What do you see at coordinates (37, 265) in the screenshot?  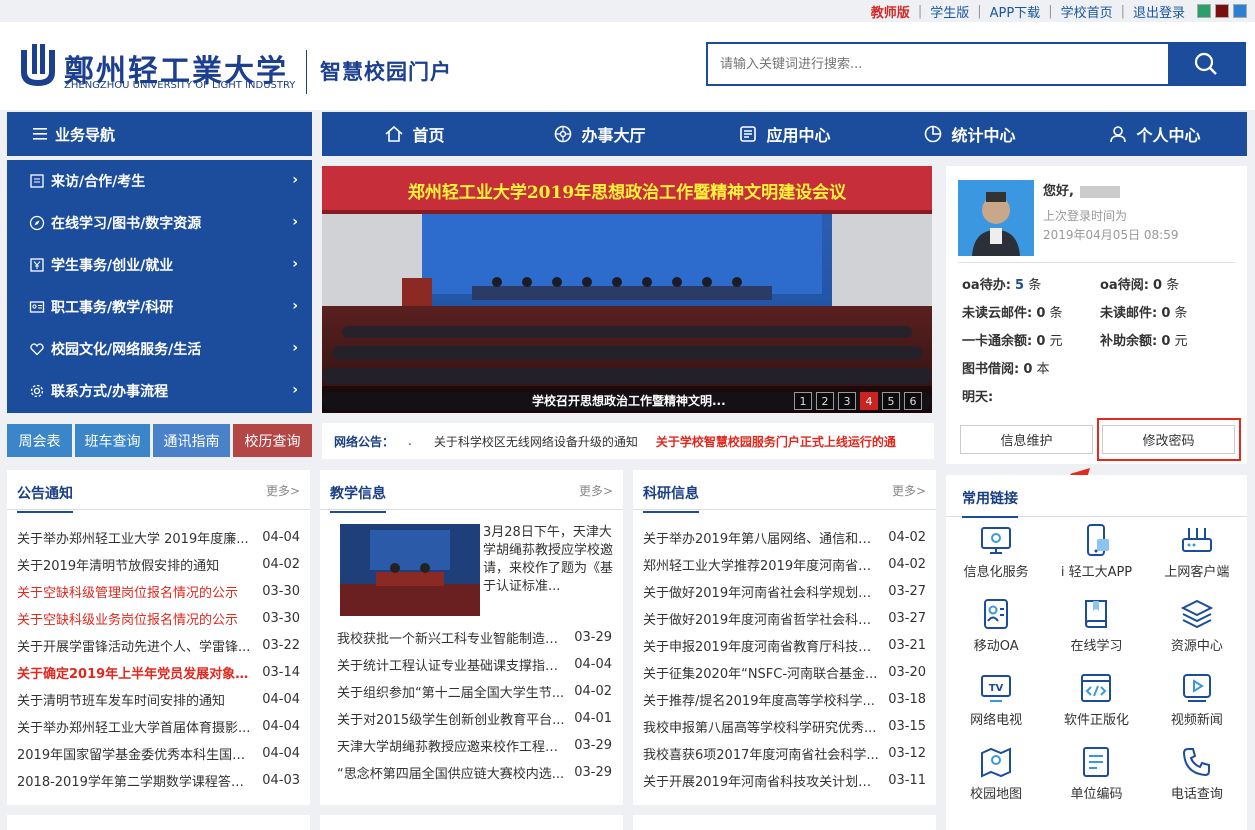 I see `yen-icon` at bounding box center [37, 265].